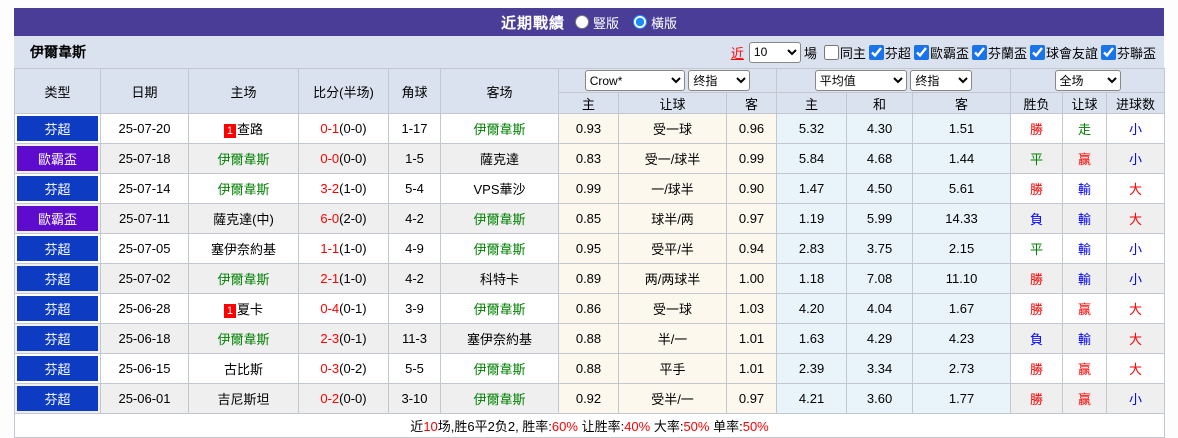  Describe the element at coordinates (330, 368) in the screenshot. I see `fulltime-score: 0-3` at that location.